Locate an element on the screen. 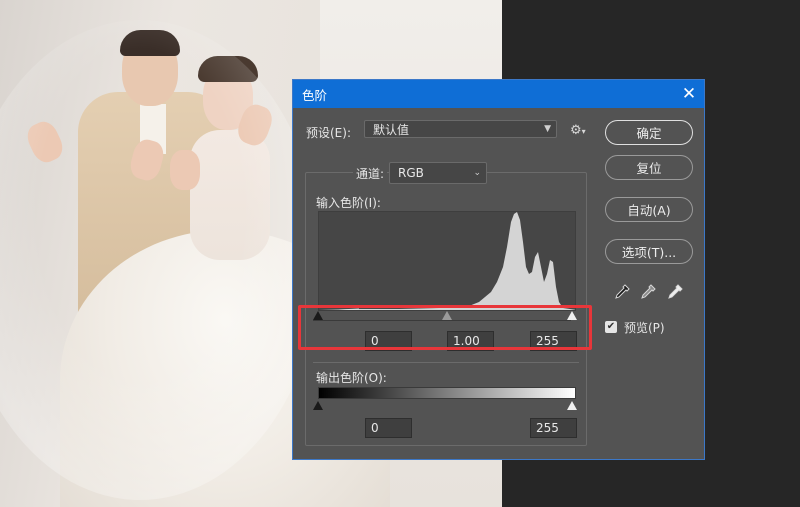 This screenshot has width=800, height=507. channel-value: RGB is located at coordinates (411, 173).